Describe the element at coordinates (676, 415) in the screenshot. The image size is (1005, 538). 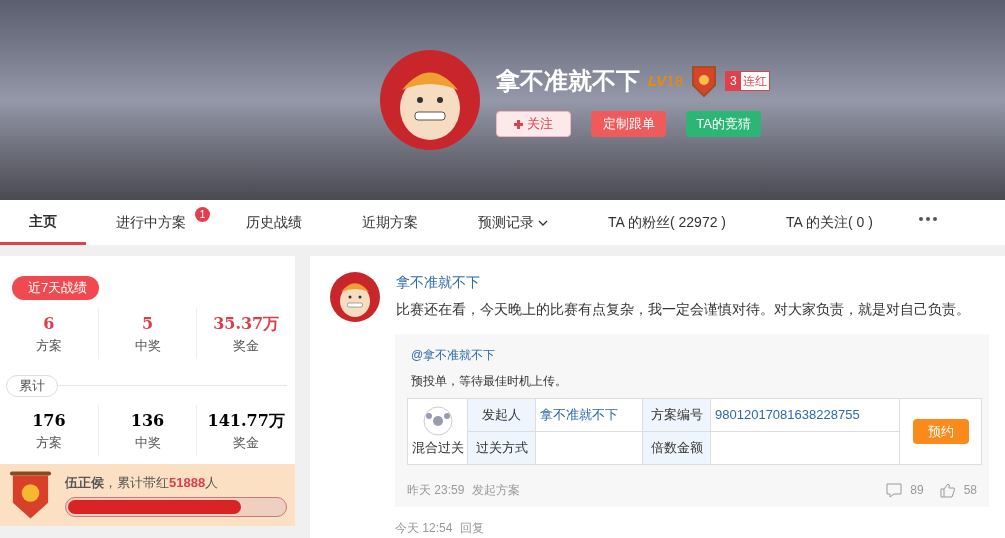
I see `table-cell: 方案编号` at that location.